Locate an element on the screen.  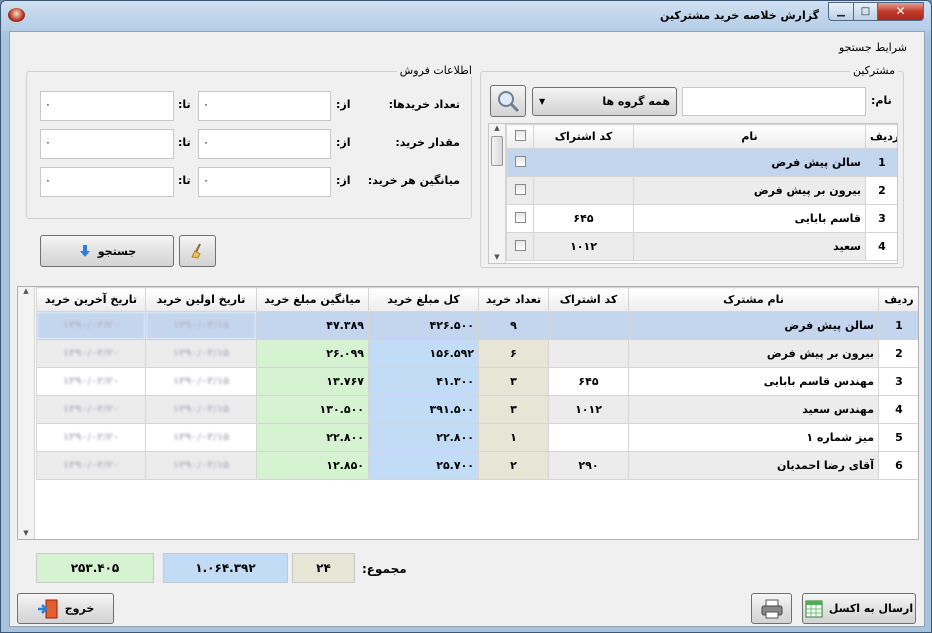
exit-door-icon is located at coordinates (47, 608).